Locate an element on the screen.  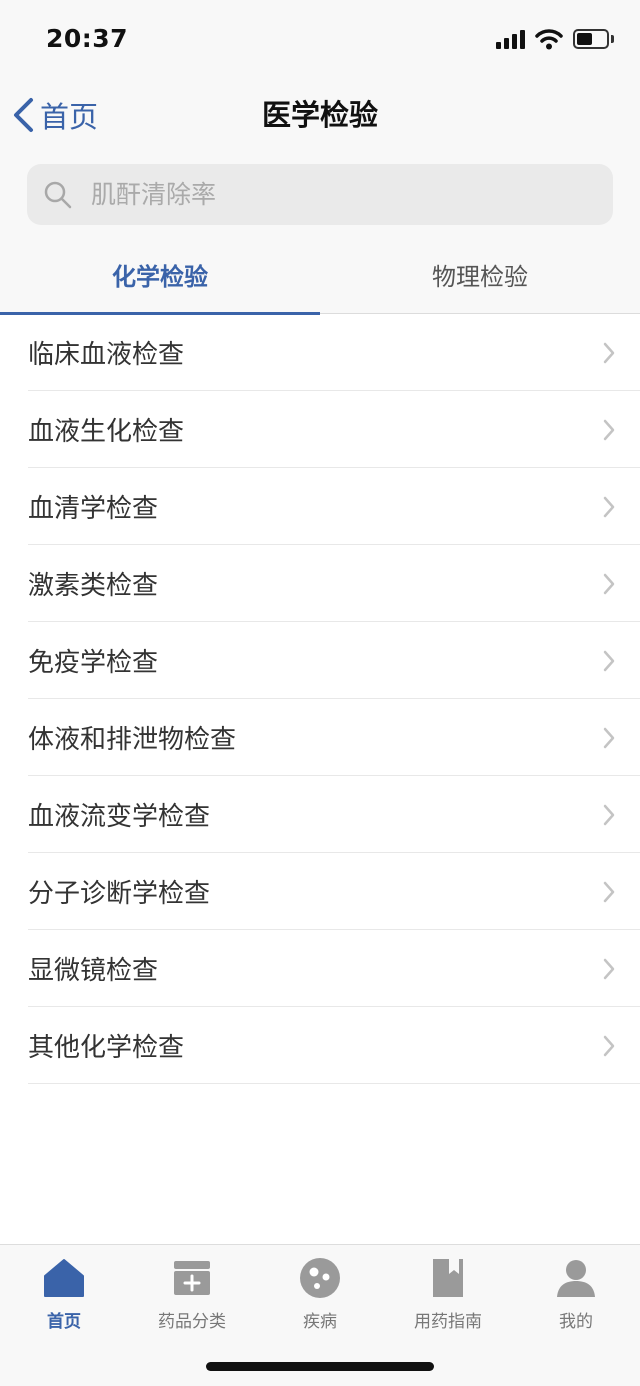
search-input is located at coordinates (321, 194).